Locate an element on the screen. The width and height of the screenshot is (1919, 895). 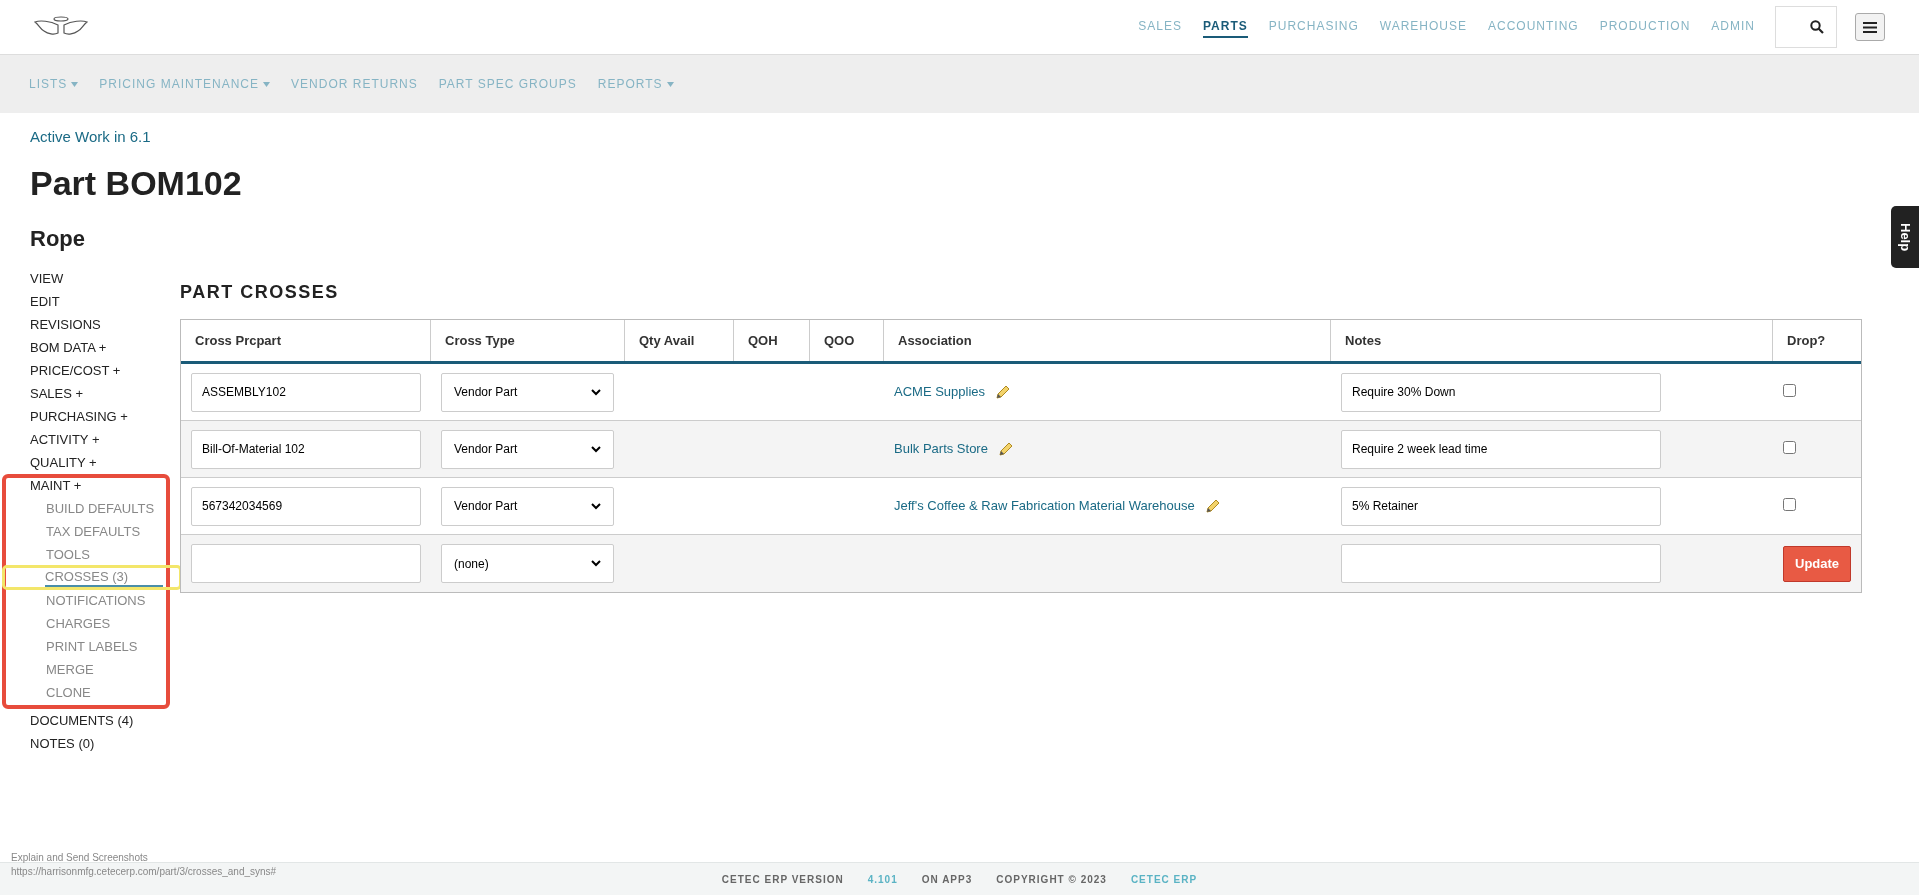
column-header: Qty Avail is located at coordinates (679, 340).